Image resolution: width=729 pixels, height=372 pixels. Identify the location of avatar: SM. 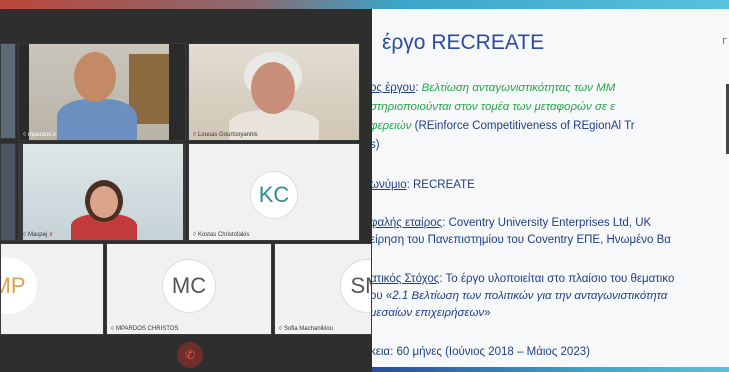
(356, 286).